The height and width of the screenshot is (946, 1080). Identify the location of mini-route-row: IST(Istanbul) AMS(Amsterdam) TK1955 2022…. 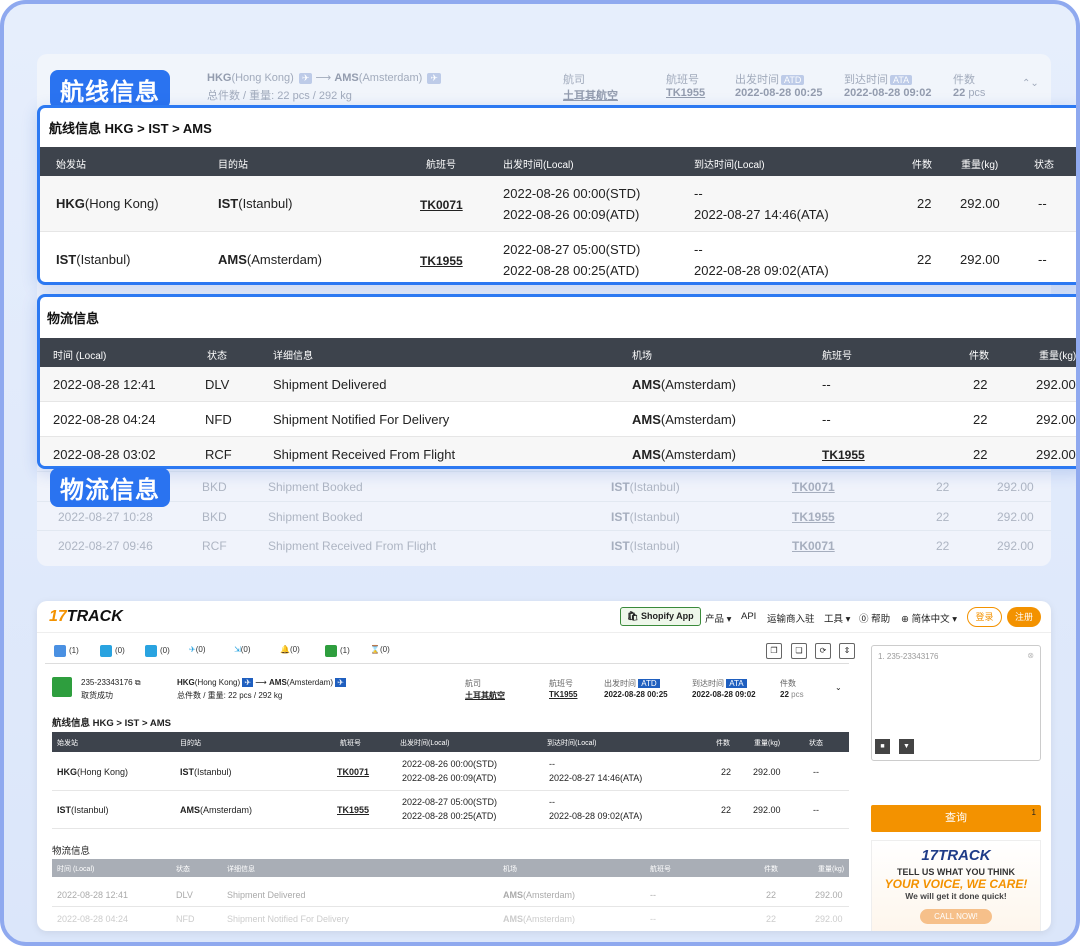
(450, 810).